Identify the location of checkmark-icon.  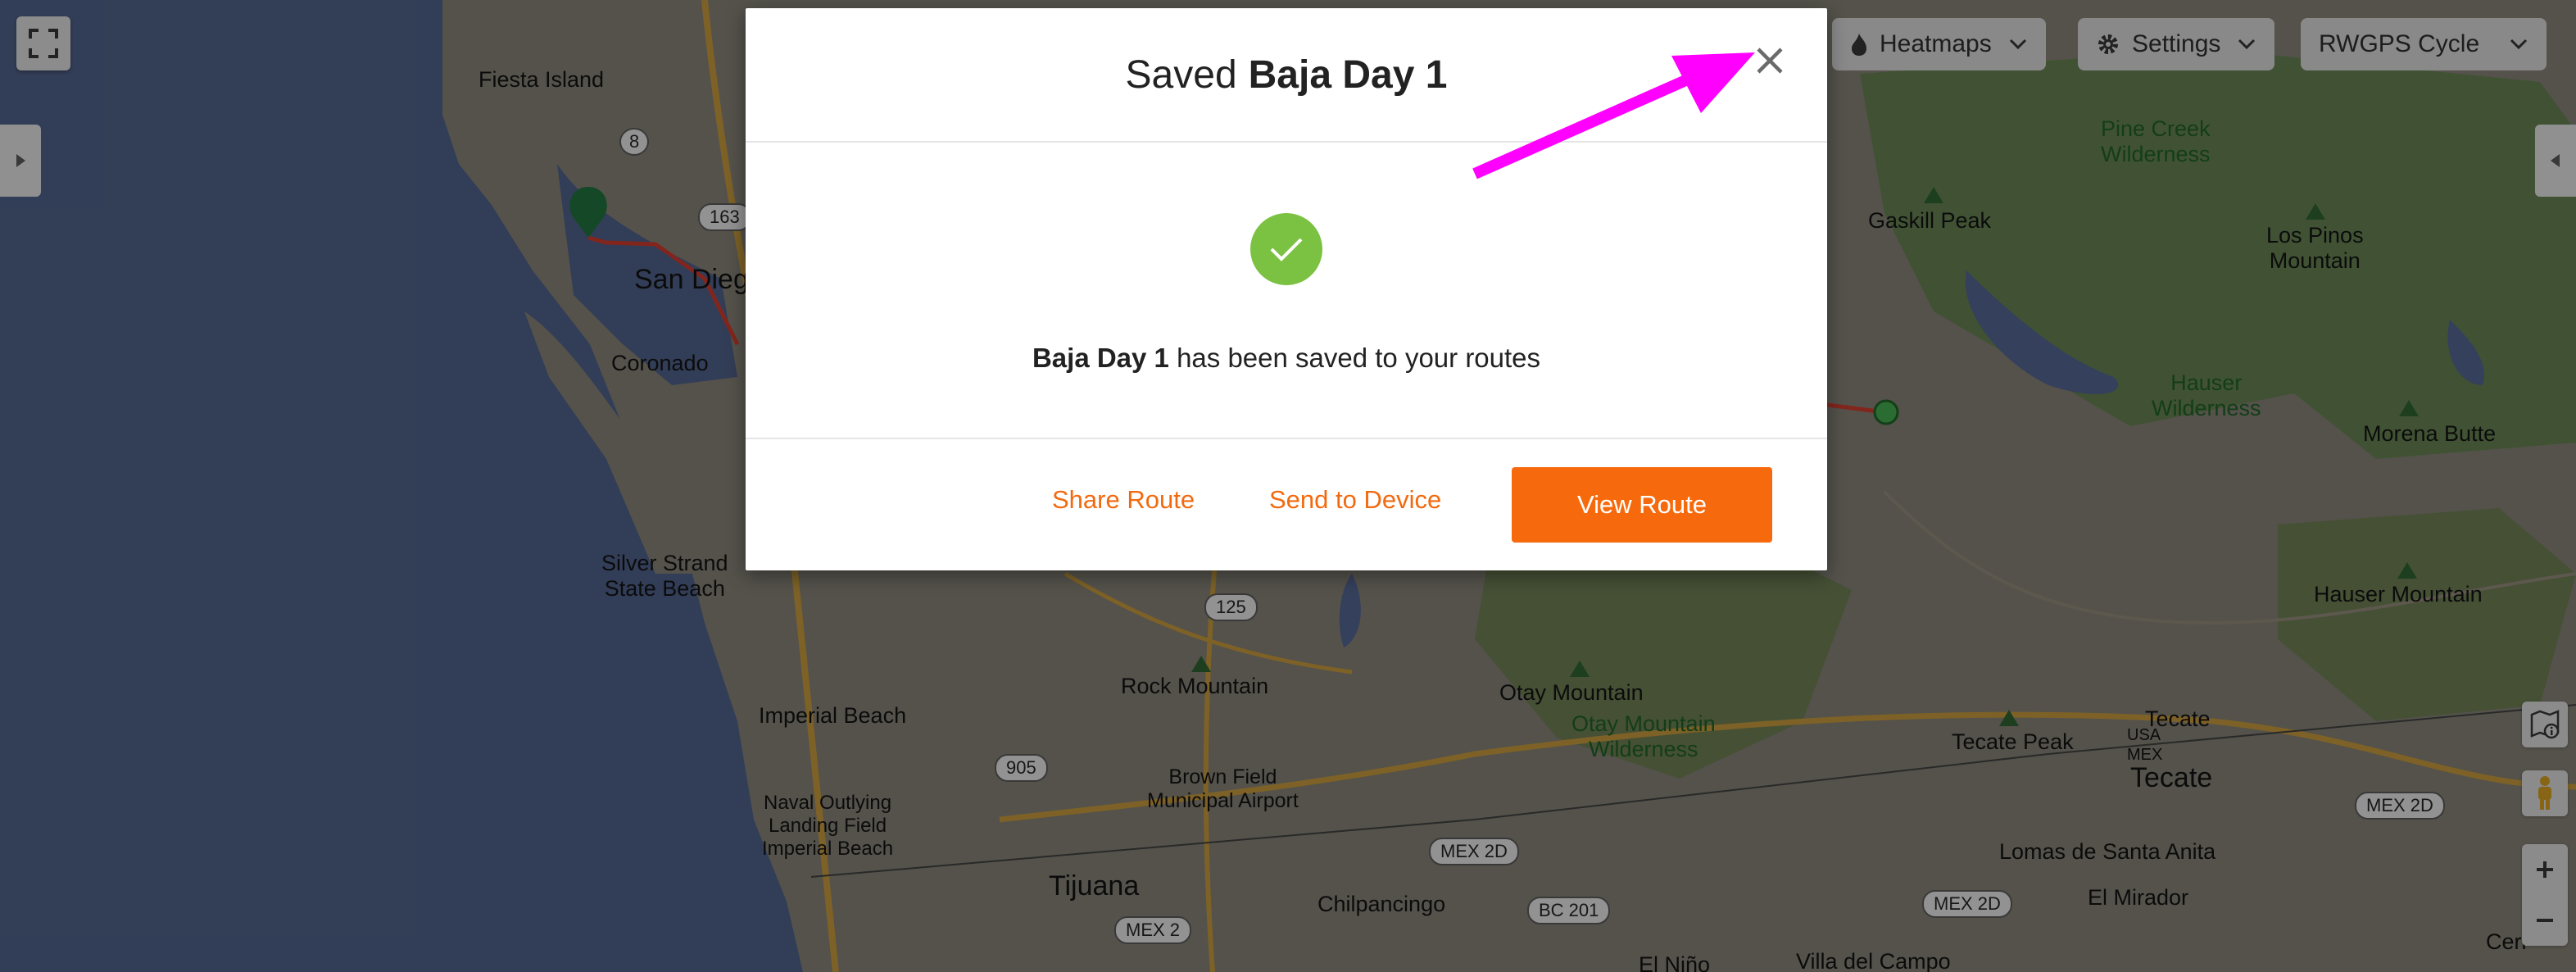
(1286, 249).